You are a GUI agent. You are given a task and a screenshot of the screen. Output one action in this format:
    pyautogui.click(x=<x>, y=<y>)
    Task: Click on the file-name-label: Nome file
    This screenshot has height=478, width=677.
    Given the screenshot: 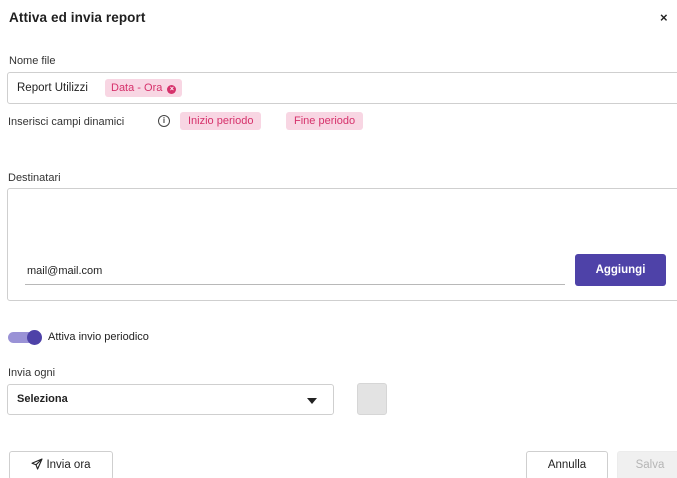 What is the action you would take?
    pyautogui.click(x=32, y=61)
    